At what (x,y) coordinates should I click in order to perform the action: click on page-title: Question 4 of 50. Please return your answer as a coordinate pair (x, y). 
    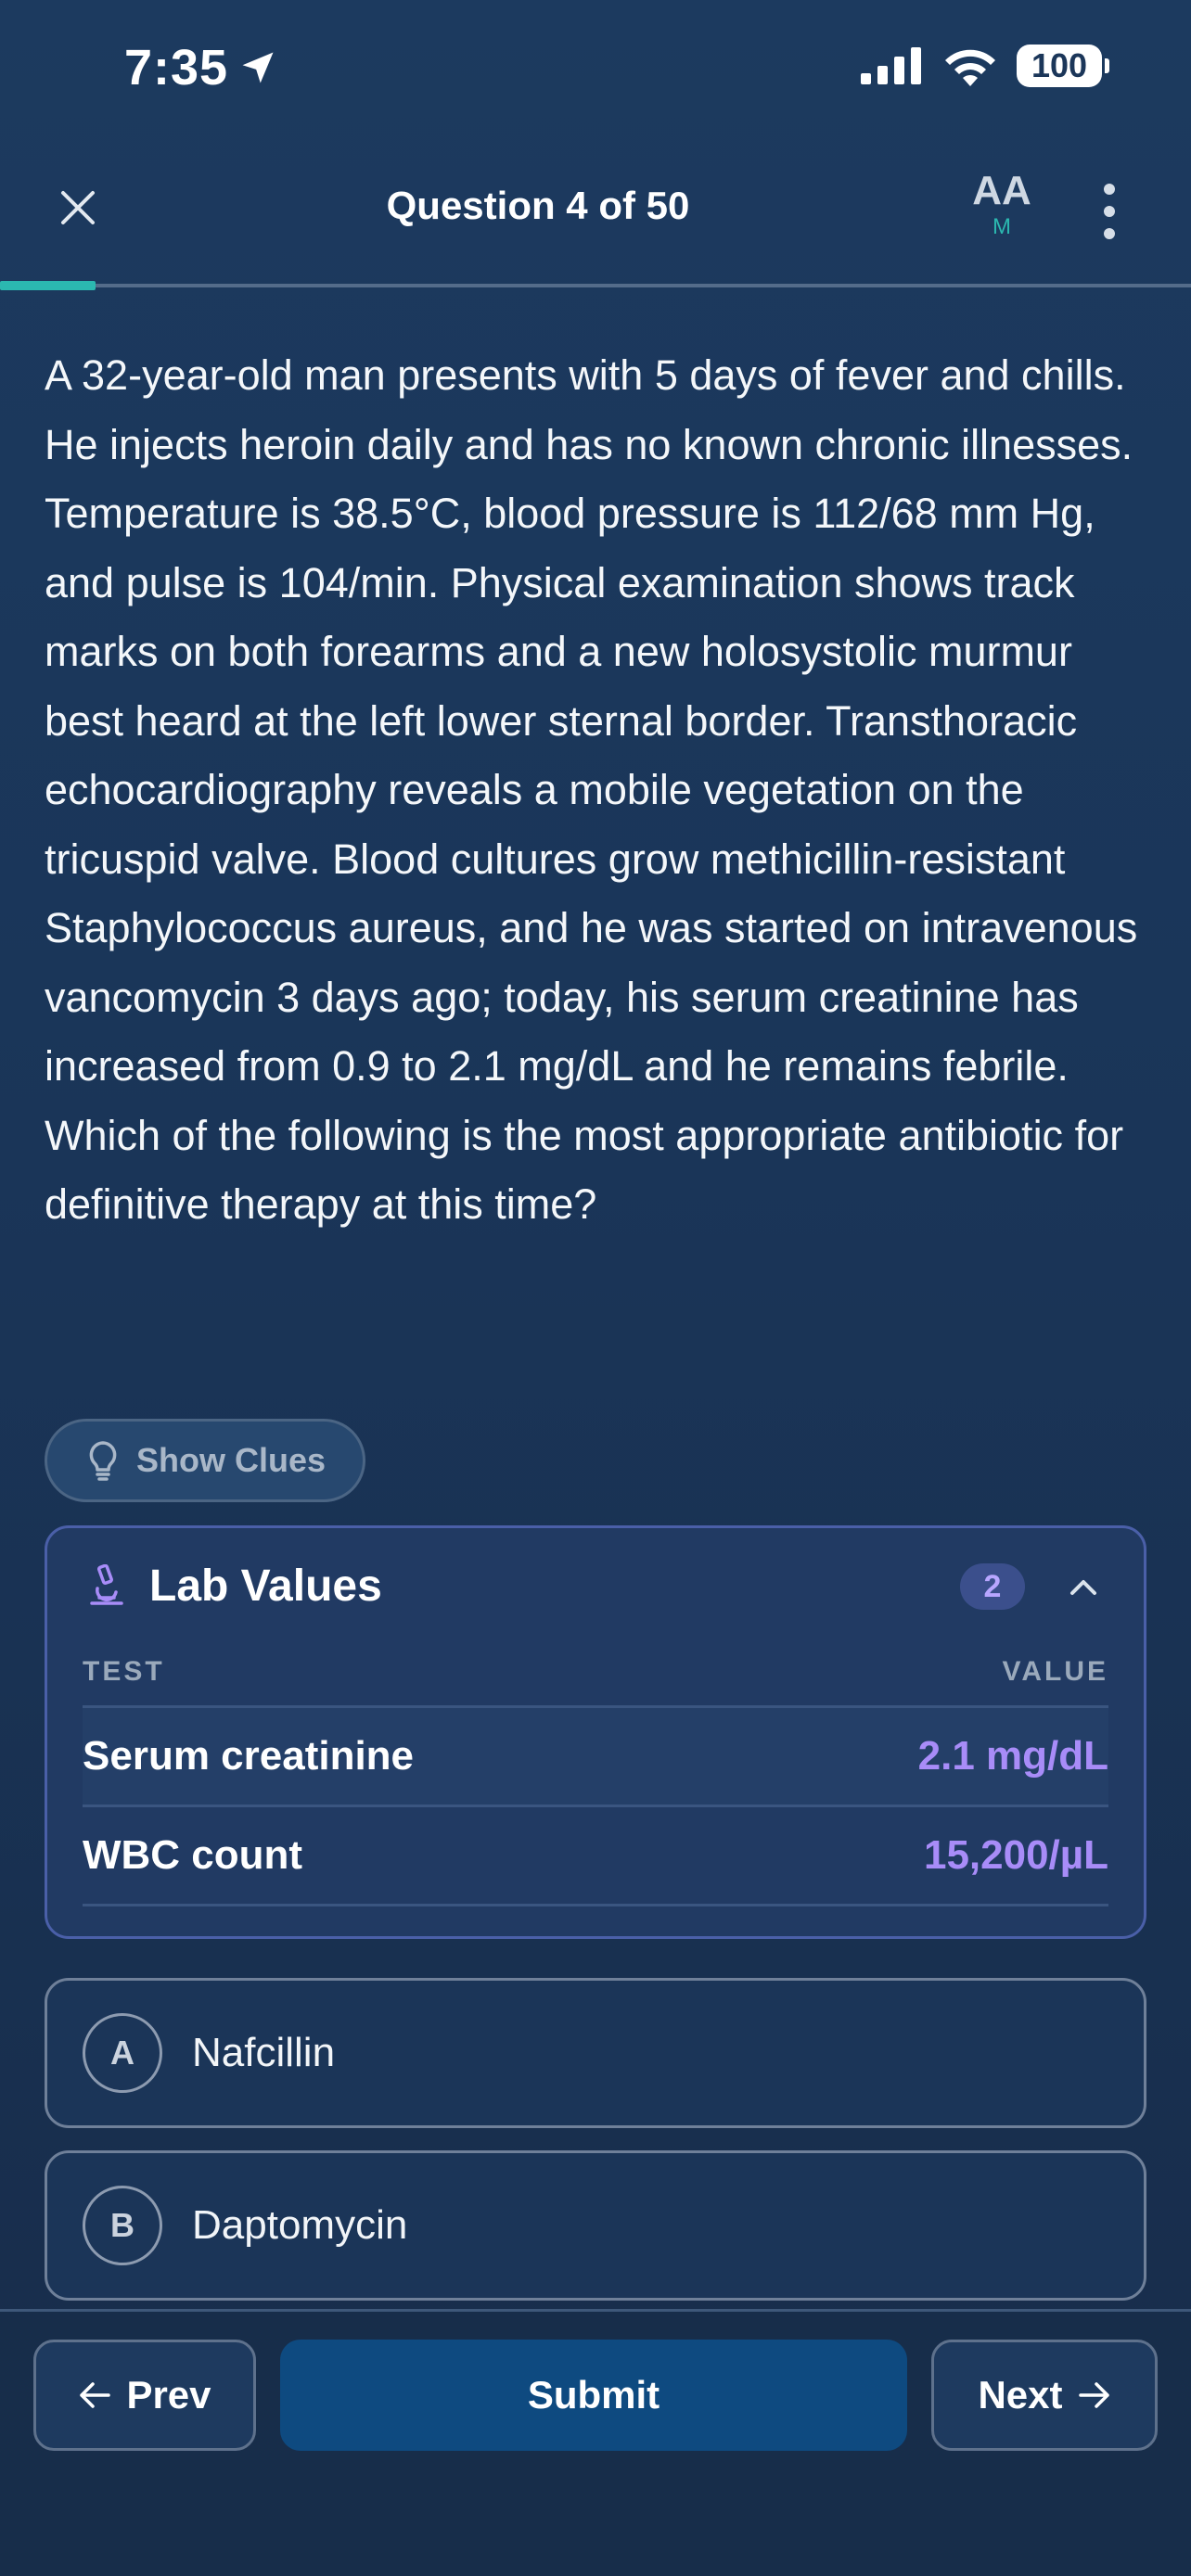
    Looking at the image, I should click on (538, 206).